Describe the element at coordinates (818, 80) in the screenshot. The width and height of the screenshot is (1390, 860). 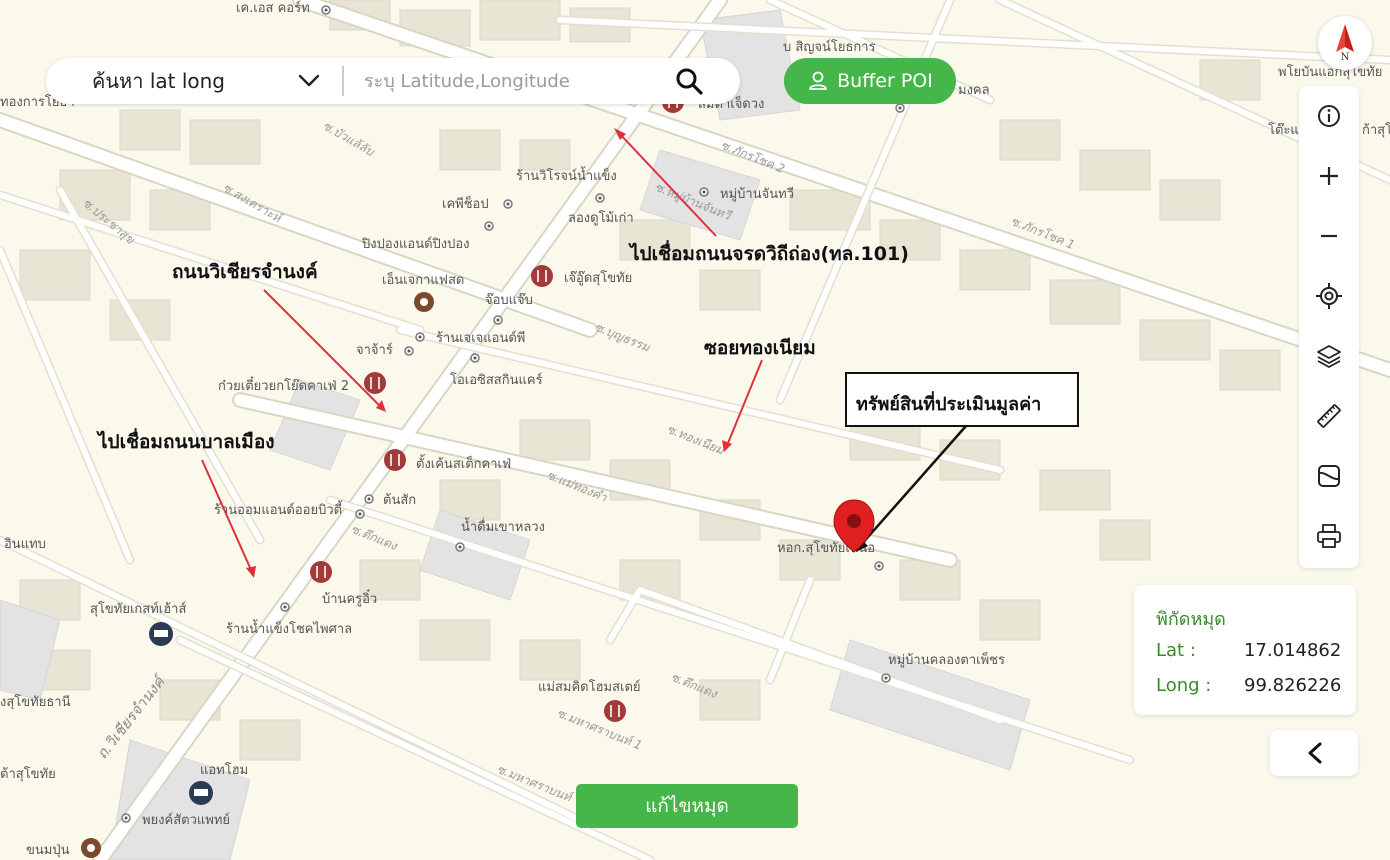
I see `user-icon` at that location.